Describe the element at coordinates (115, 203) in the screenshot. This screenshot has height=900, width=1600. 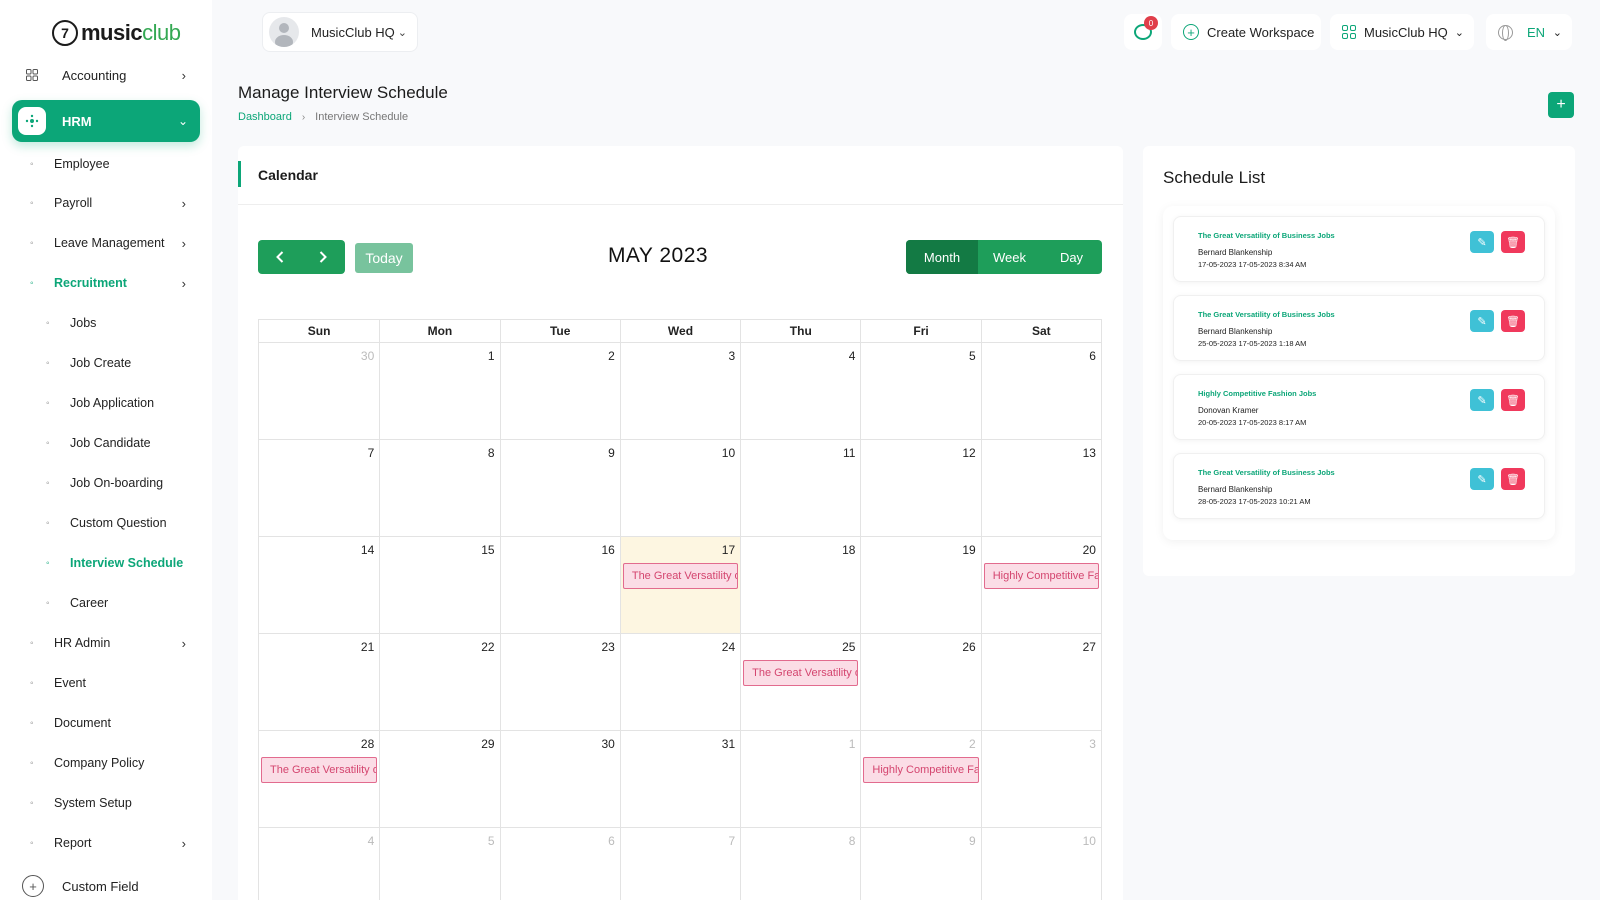
I see `sidebar-item-payroll: ◦ Payroll ›` at that location.